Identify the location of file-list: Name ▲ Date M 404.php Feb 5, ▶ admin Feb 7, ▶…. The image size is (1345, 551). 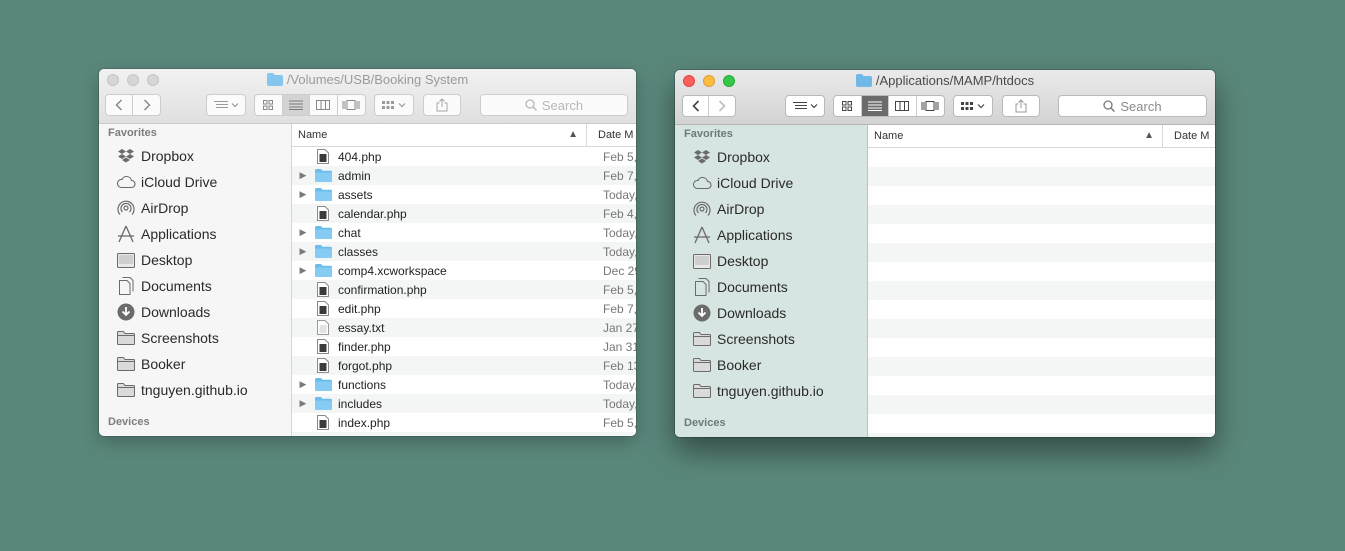
(464, 280).